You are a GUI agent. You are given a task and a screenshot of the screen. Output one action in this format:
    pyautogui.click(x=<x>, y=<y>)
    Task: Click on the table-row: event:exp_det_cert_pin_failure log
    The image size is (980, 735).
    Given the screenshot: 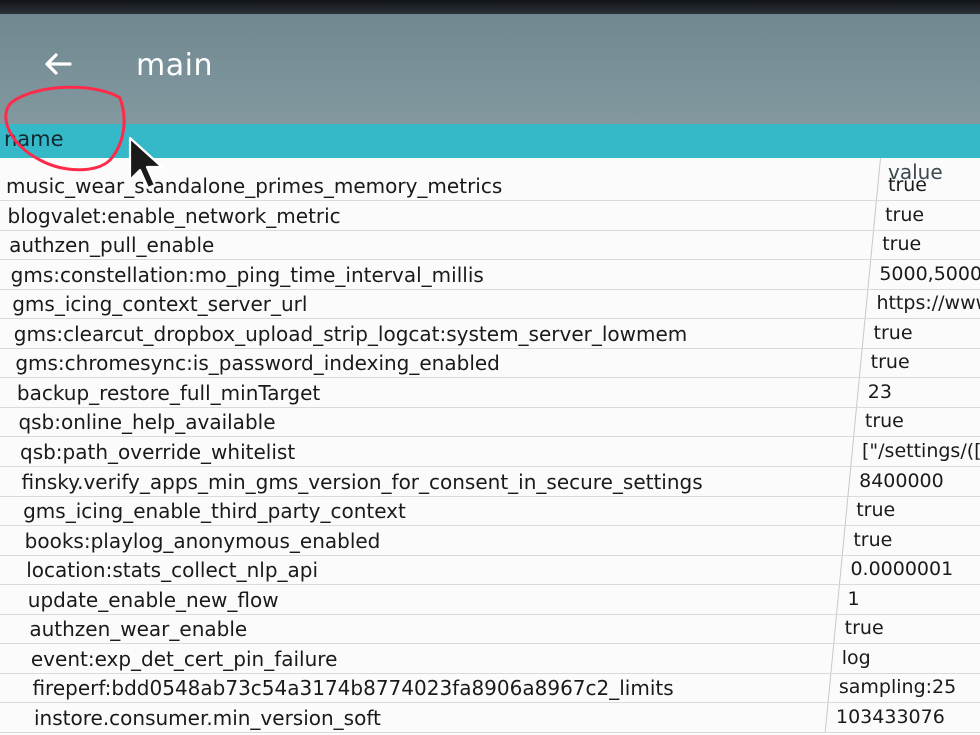 What is the action you would take?
    pyautogui.click(x=490, y=659)
    